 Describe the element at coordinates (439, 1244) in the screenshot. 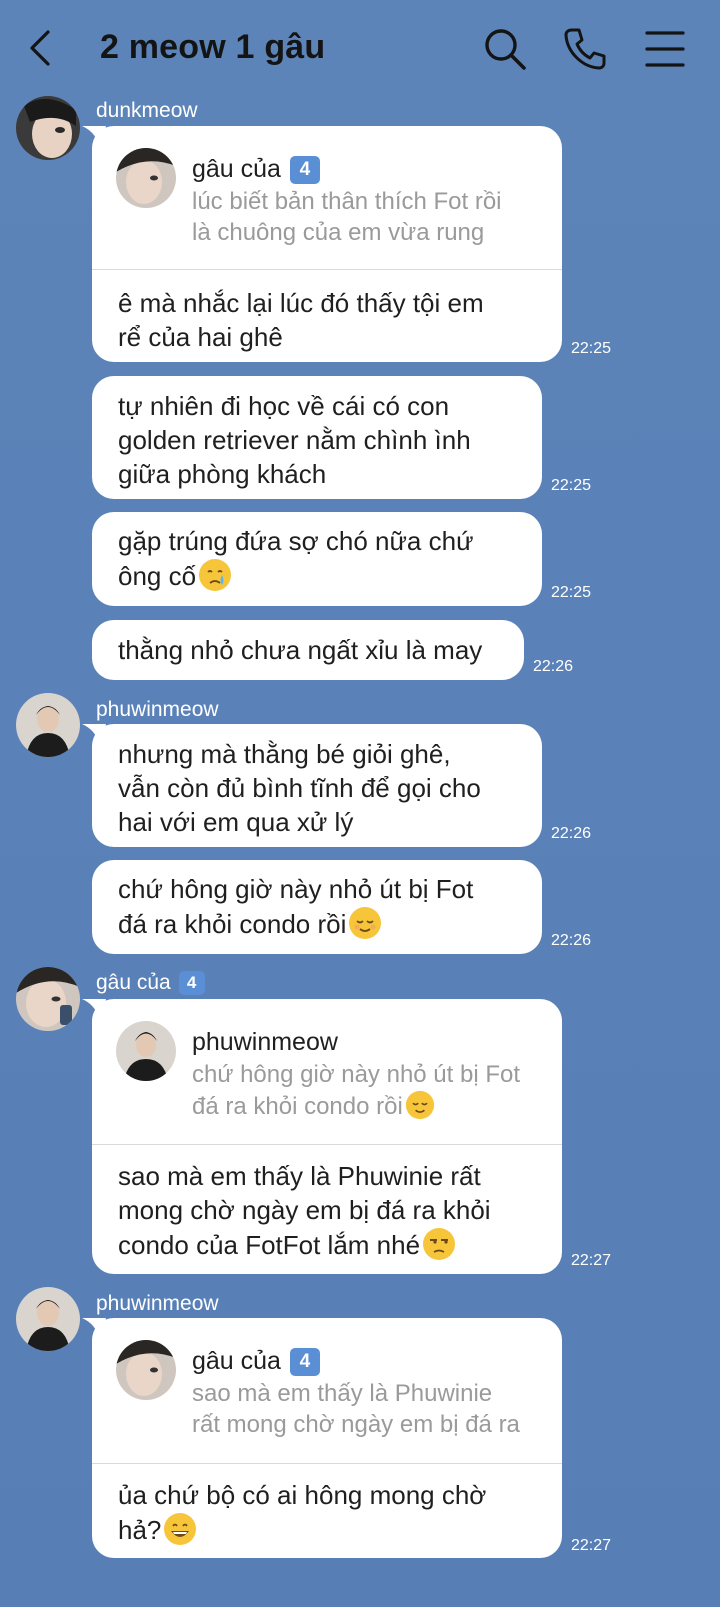

I see `unamused-face-emoji` at that location.